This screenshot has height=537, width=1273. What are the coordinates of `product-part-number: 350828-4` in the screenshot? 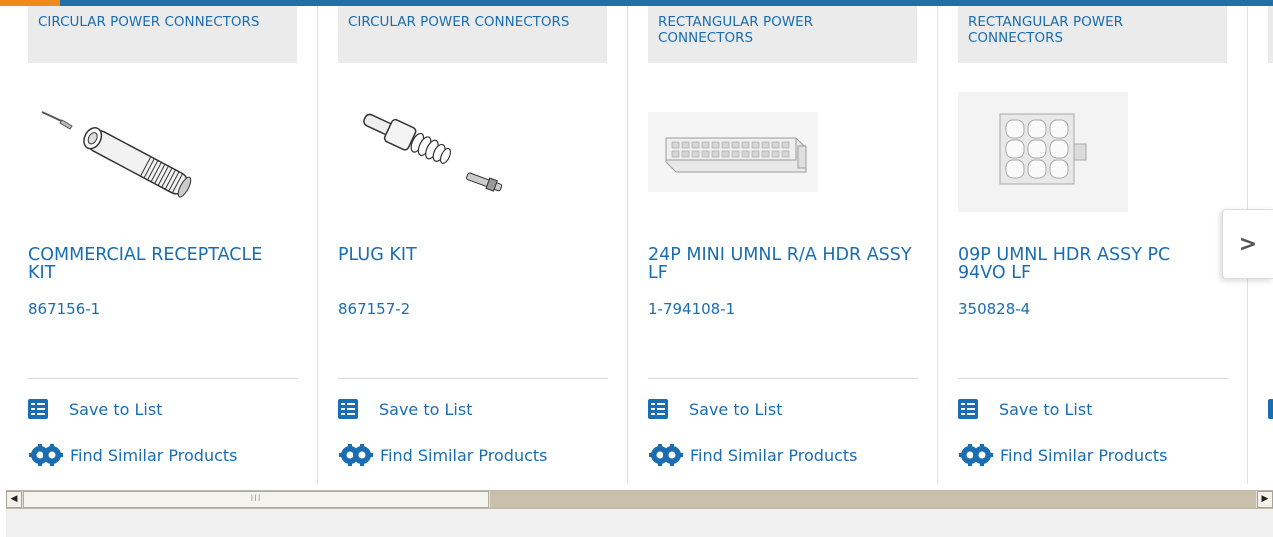 It's located at (994, 309).